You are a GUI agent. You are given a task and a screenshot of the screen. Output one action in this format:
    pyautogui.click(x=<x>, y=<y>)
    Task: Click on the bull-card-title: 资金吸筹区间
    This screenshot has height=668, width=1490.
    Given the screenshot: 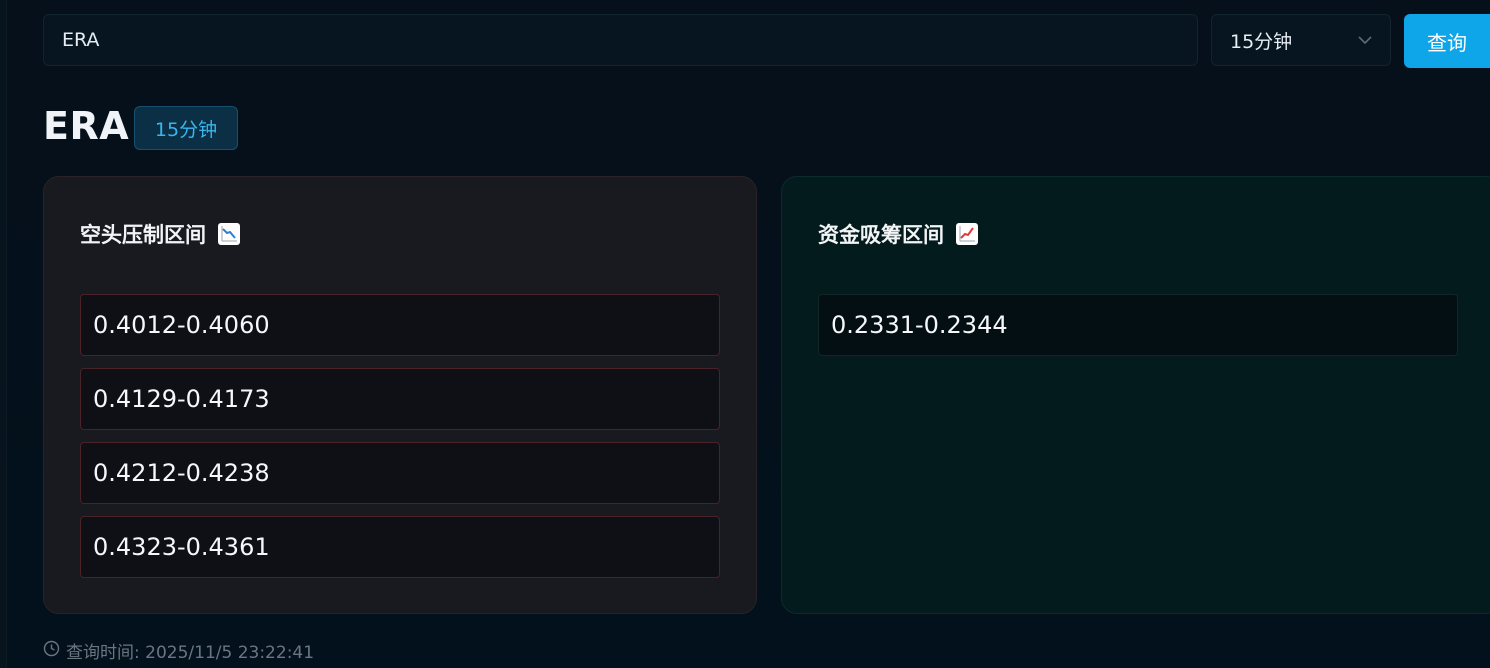 What is the action you would take?
    pyautogui.click(x=898, y=234)
    